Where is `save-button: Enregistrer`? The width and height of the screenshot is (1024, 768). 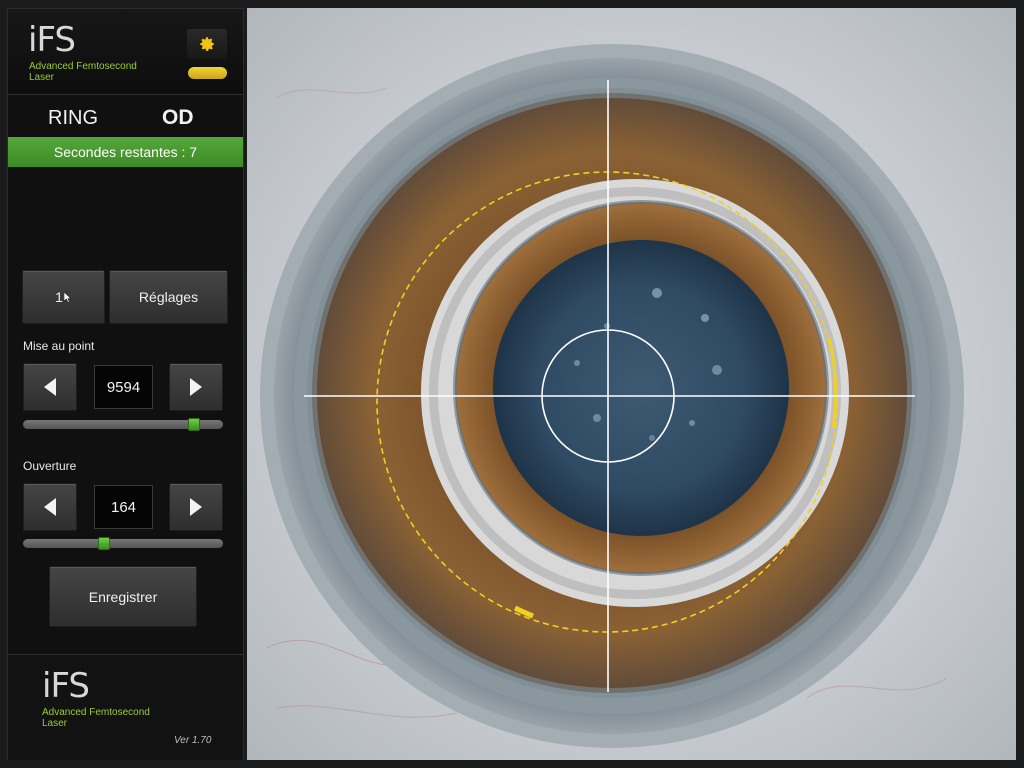
save-button: Enregistrer is located at coordinates (123, 596).